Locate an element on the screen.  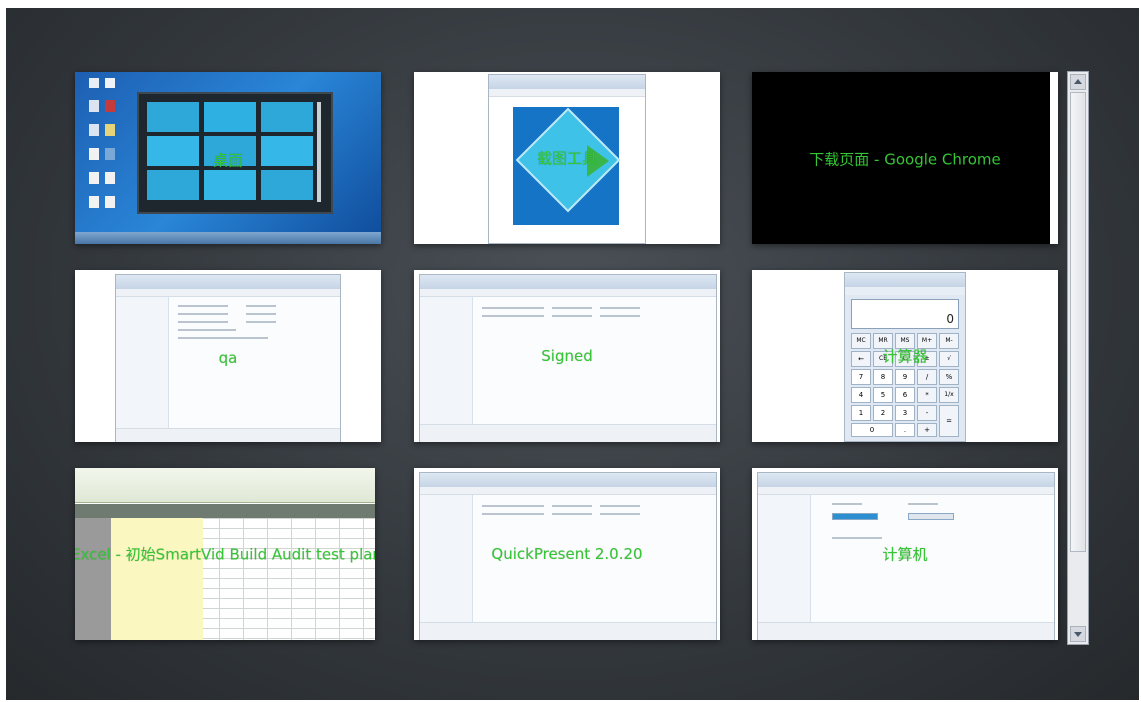
chevron-up-icon is located at coordinates (1078, 81).